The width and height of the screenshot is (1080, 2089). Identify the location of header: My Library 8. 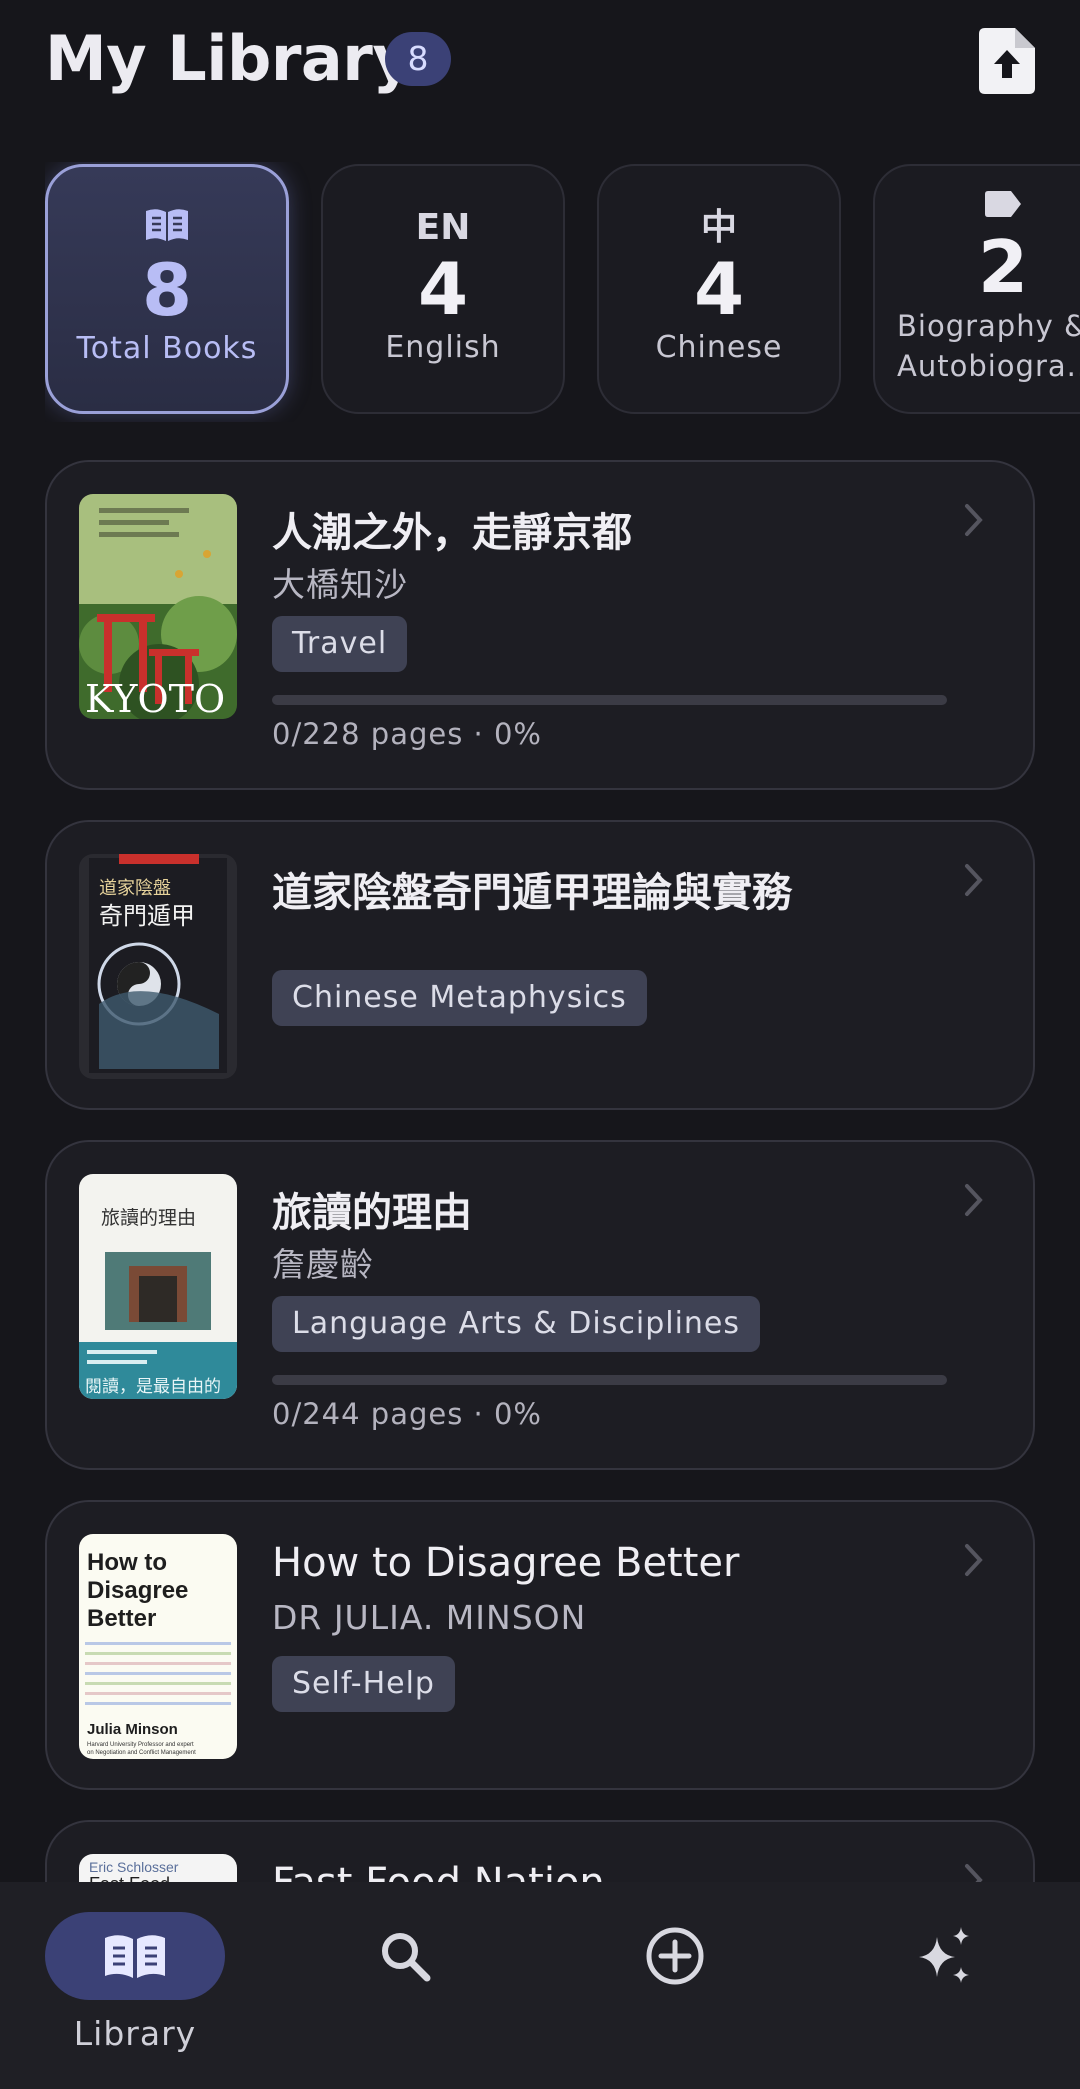
(540, 66).